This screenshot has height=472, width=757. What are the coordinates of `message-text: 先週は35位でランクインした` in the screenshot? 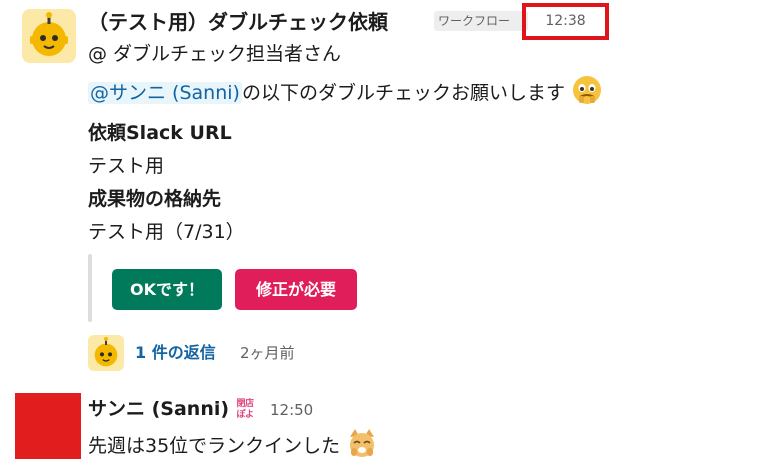 It's located at (233, 446).